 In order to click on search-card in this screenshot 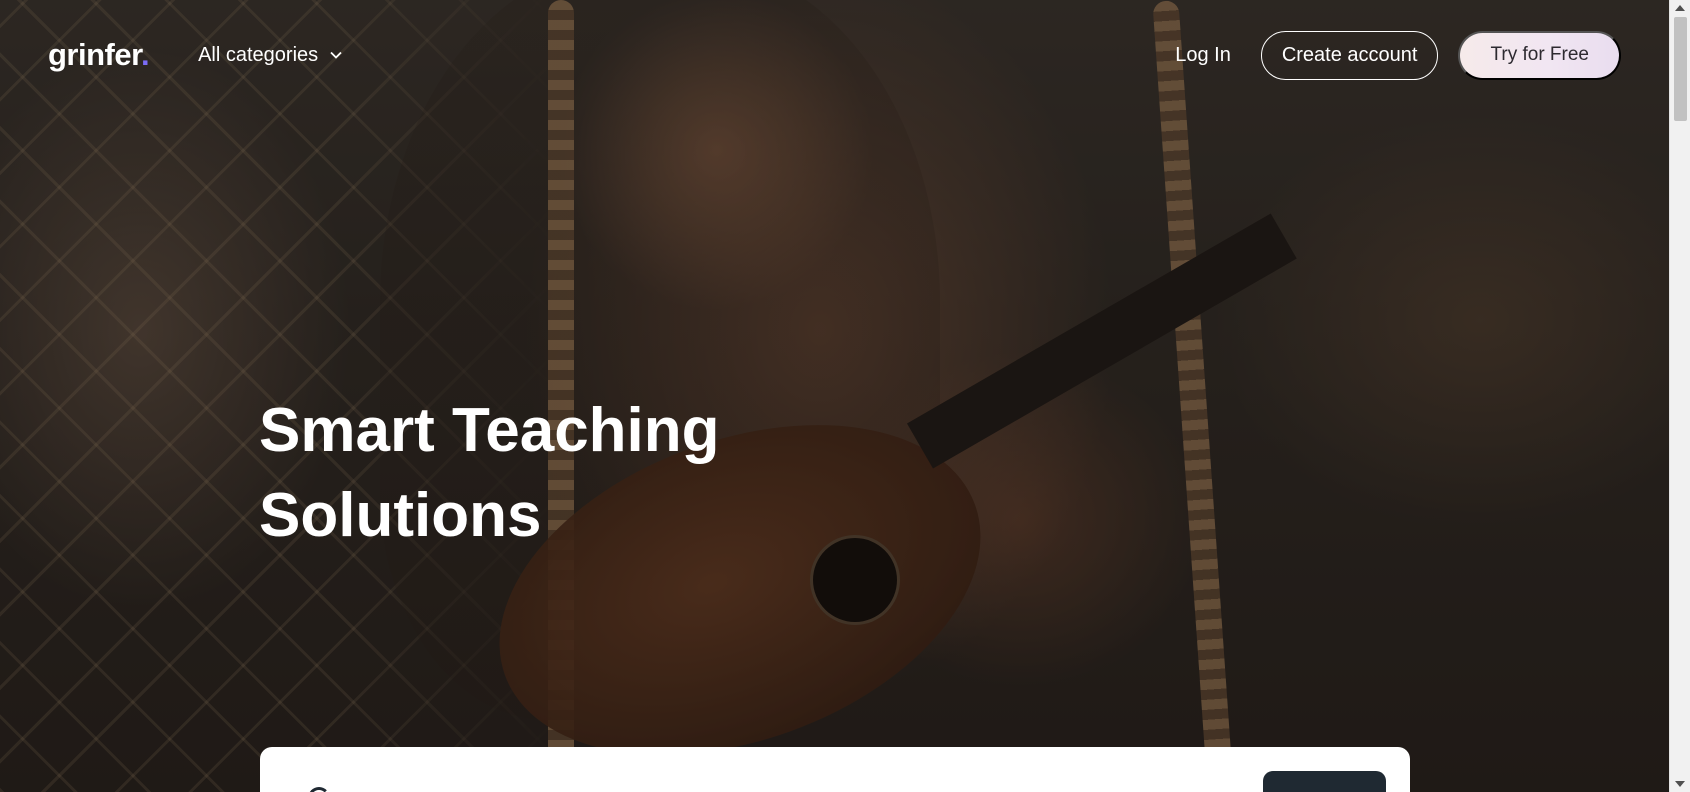, I will do `click(835, 769)`.